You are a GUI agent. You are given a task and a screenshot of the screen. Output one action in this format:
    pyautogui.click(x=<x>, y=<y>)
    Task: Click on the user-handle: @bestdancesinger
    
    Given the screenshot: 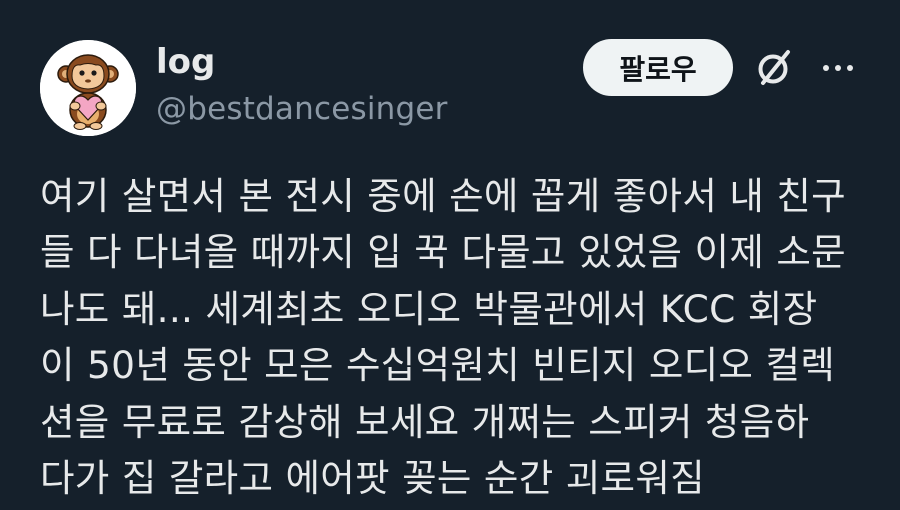 What is the action you would take?
    pyautogui.click(x=302, y=109)
    